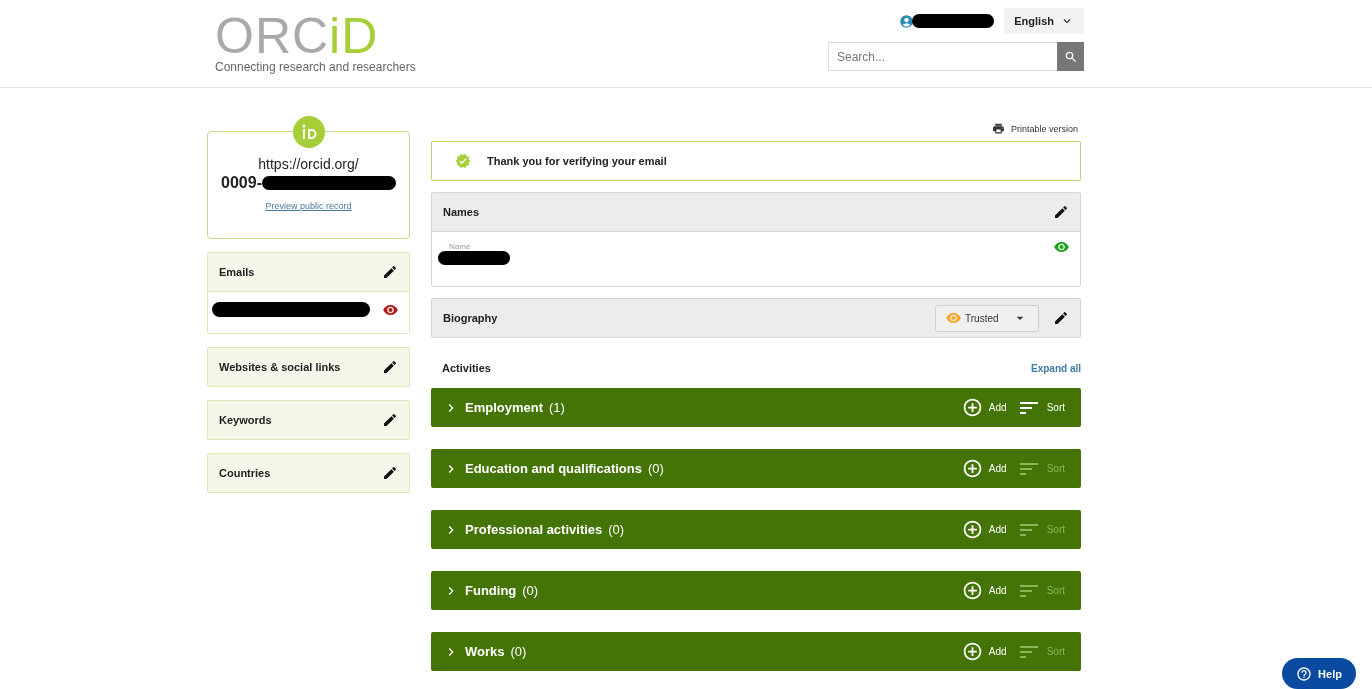 This screenshot has height=689, width=1372. I want to click on section-title: Works, so click(485, 651).